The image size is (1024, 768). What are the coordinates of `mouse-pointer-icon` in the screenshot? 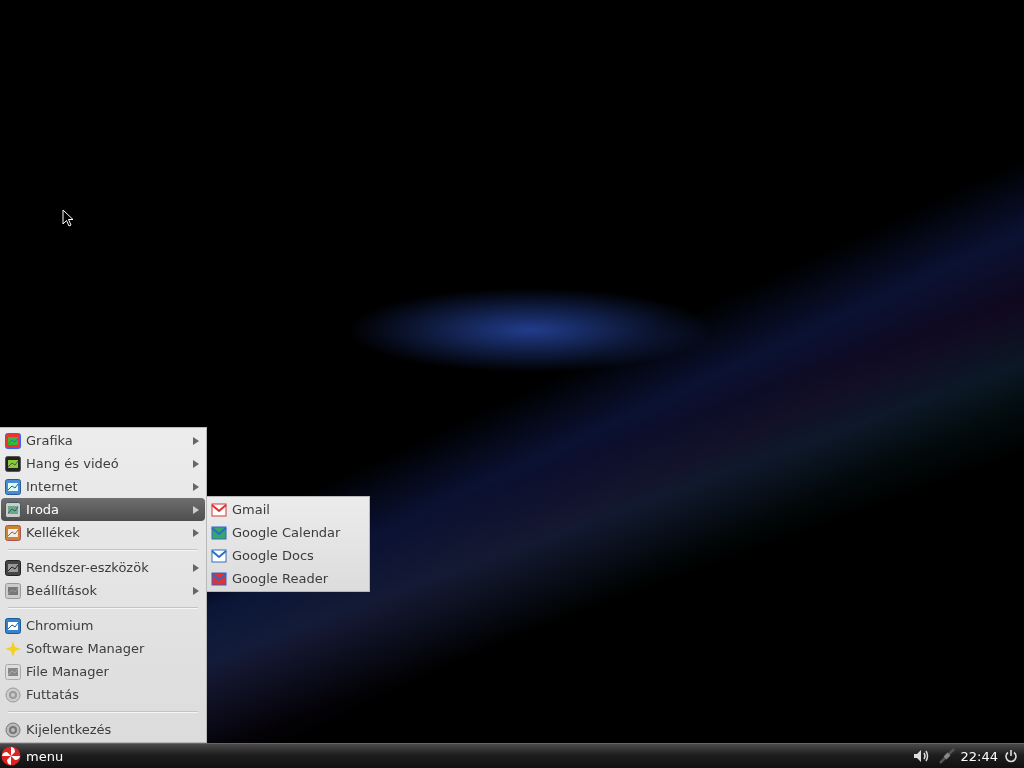 It's located at (68, 218).